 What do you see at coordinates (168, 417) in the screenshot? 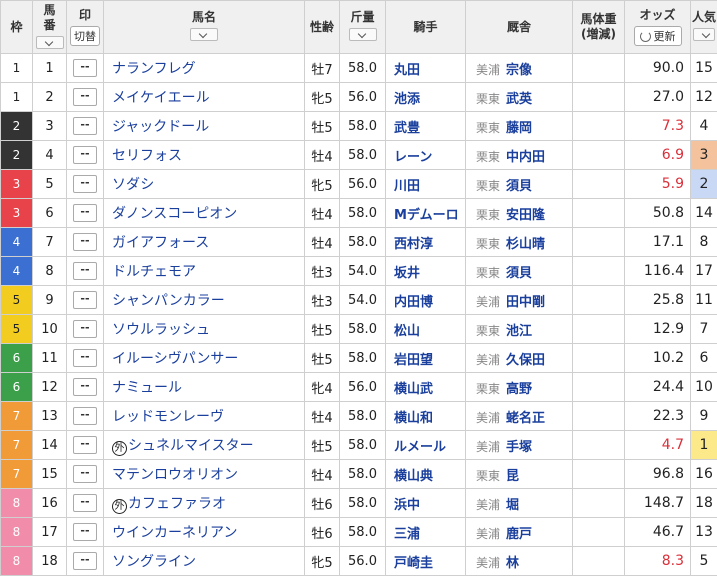
I see `horse-name: レッドモンレーヴ` at bounding box center [168, 417].